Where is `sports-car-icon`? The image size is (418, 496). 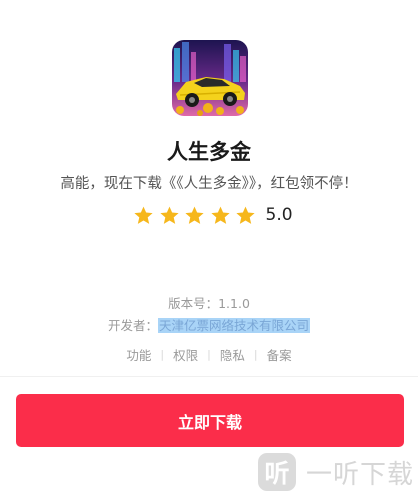
sports-car-icon is located at coordinates (210, 78).